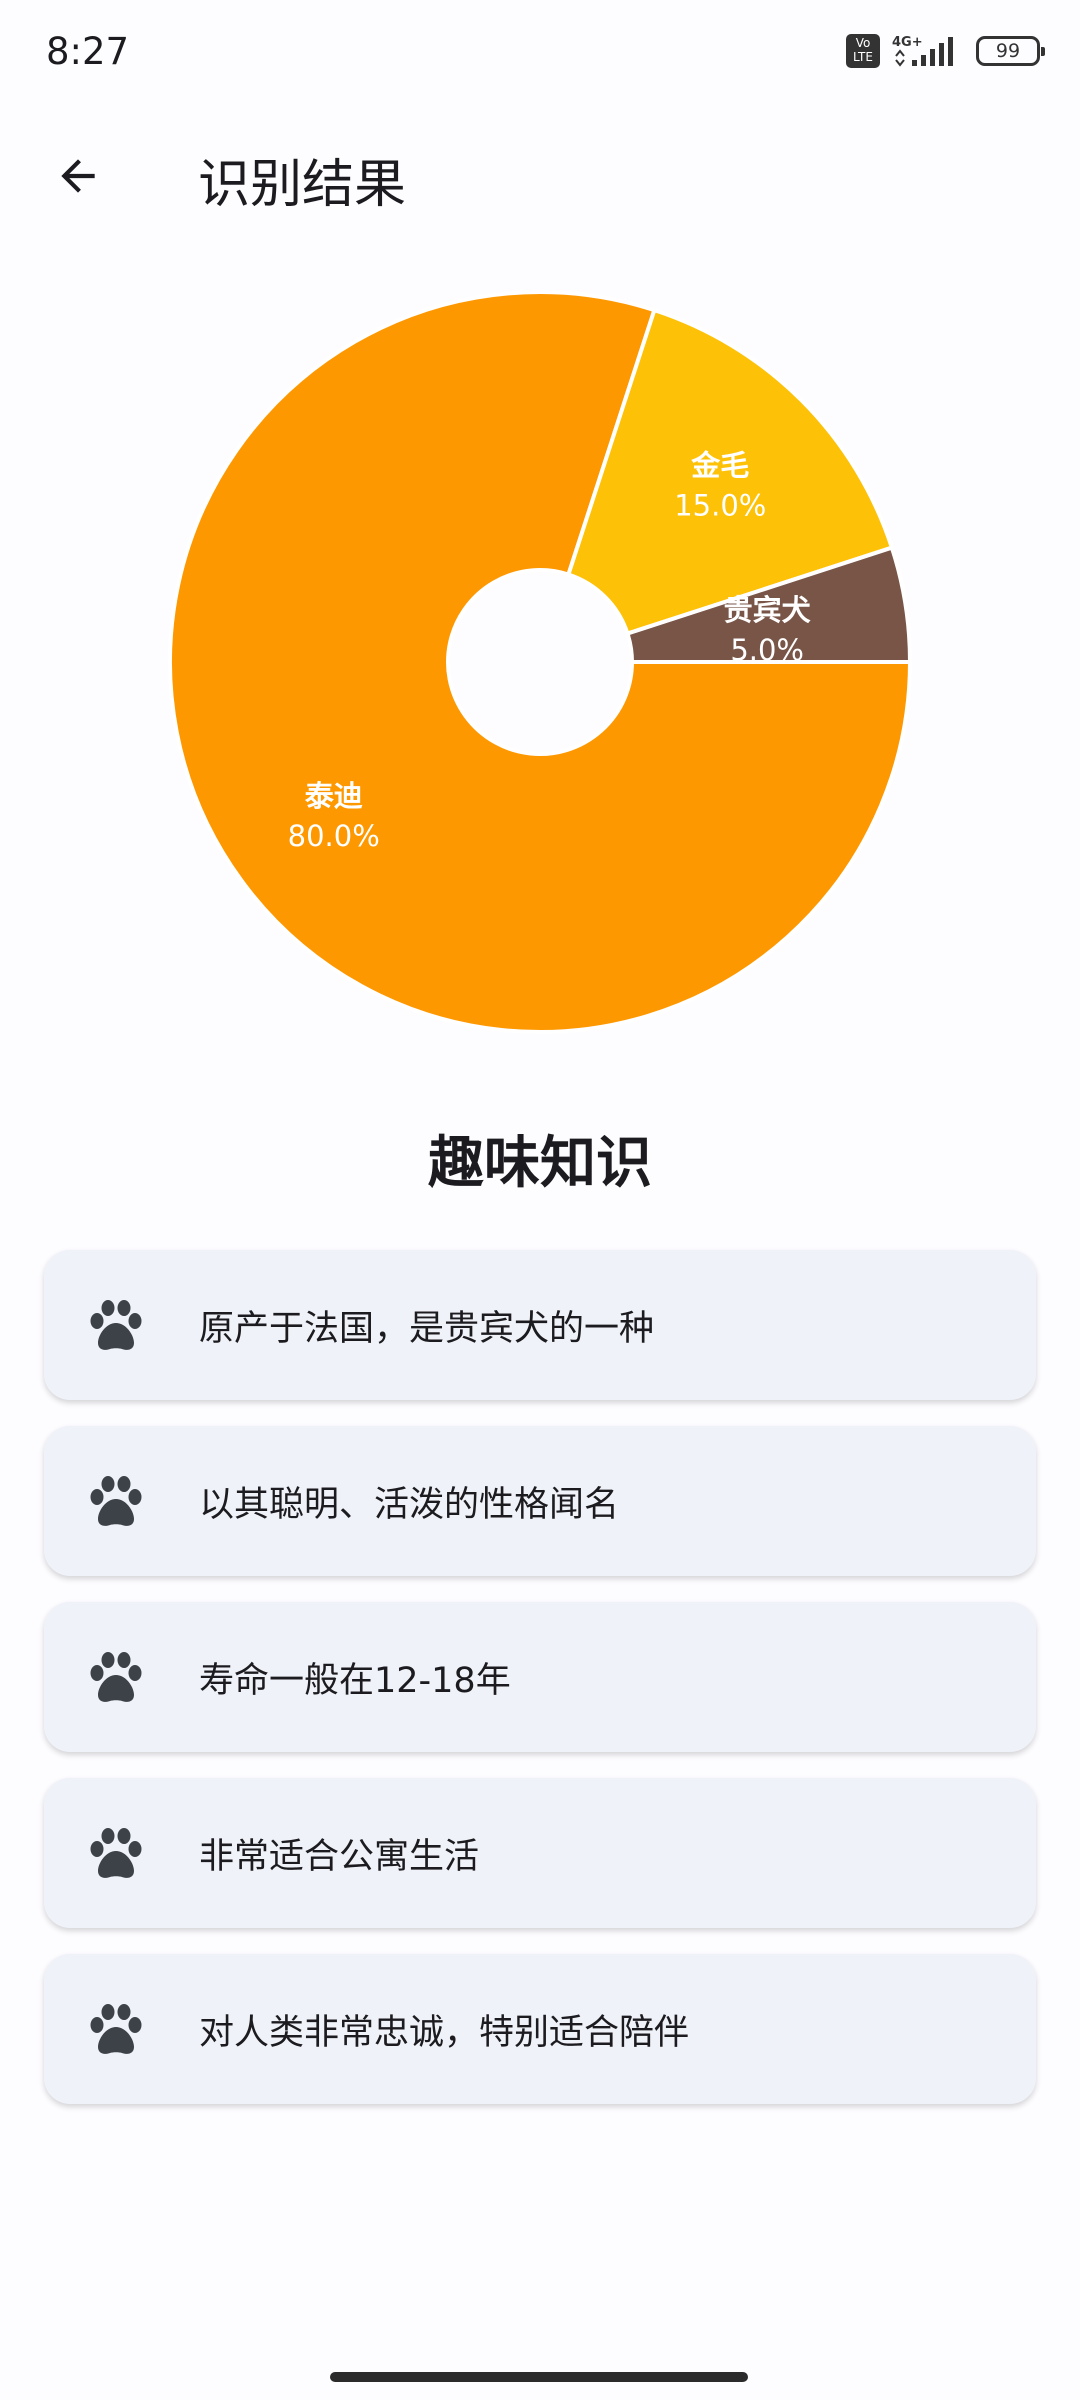 The image size is (1080, 2400). I want to click on fact-card: 以其聪明、活泼的性格闻名, so click(540, 1501).